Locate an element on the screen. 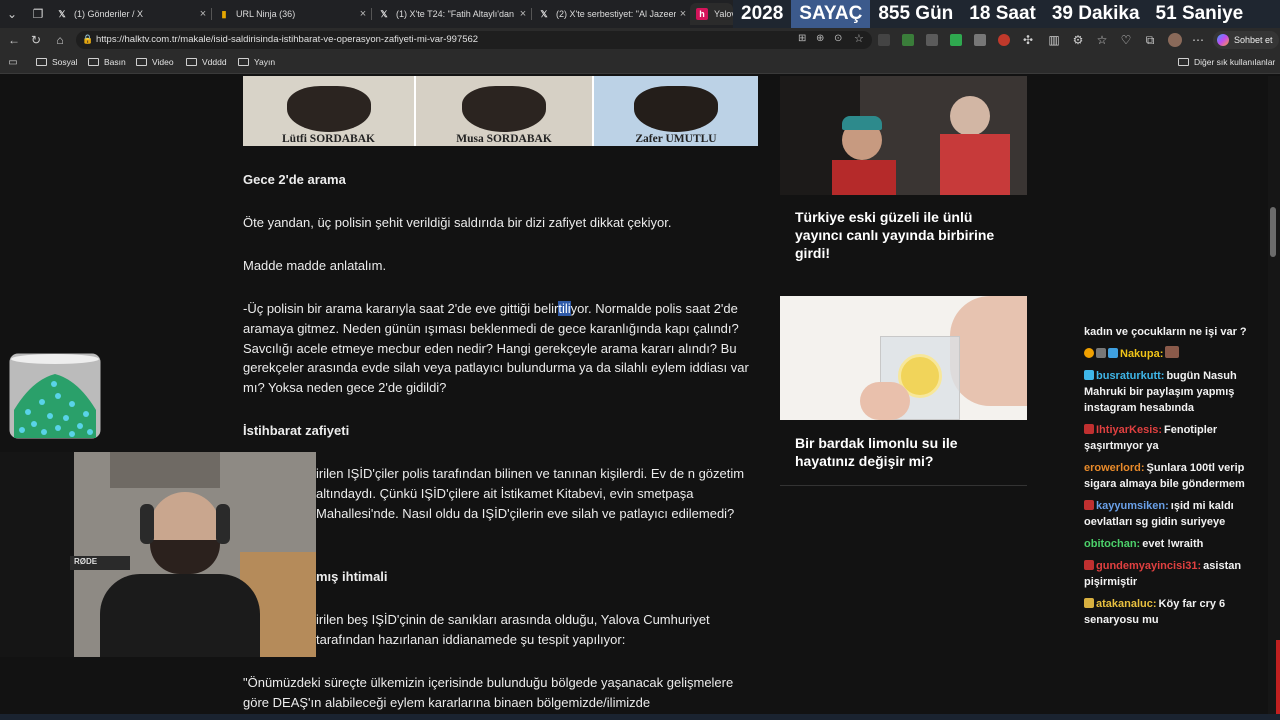 The width and height of the screenshot is (1280, 720). bookmark-label: Video is located at coordinates (163, 62).